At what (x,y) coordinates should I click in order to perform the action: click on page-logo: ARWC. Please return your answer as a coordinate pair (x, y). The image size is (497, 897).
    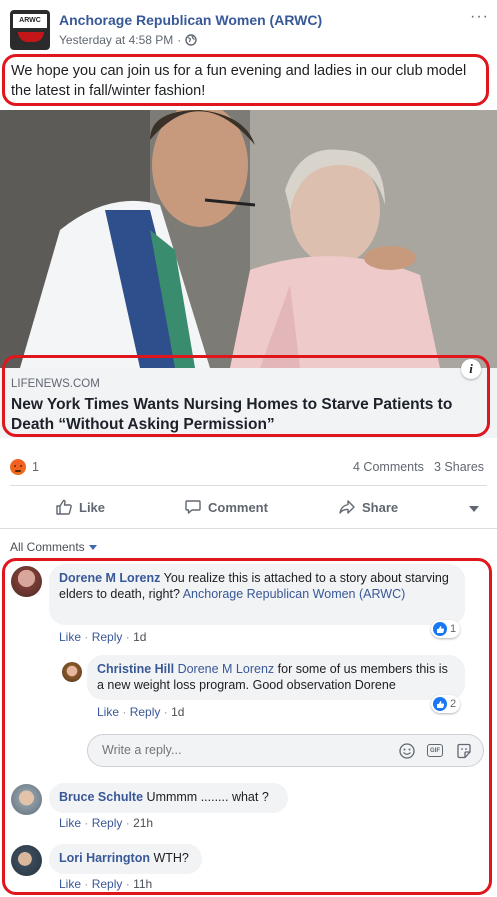
    Looking at the image, I should click on (30, 21).